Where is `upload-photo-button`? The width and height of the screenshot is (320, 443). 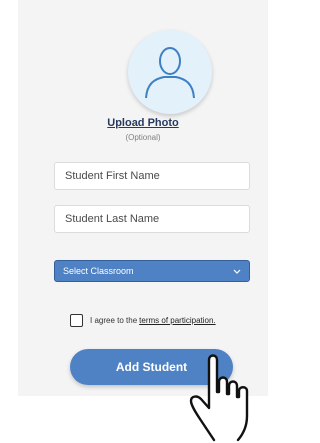
upload-photo-button is located at coordinates (170, 72).